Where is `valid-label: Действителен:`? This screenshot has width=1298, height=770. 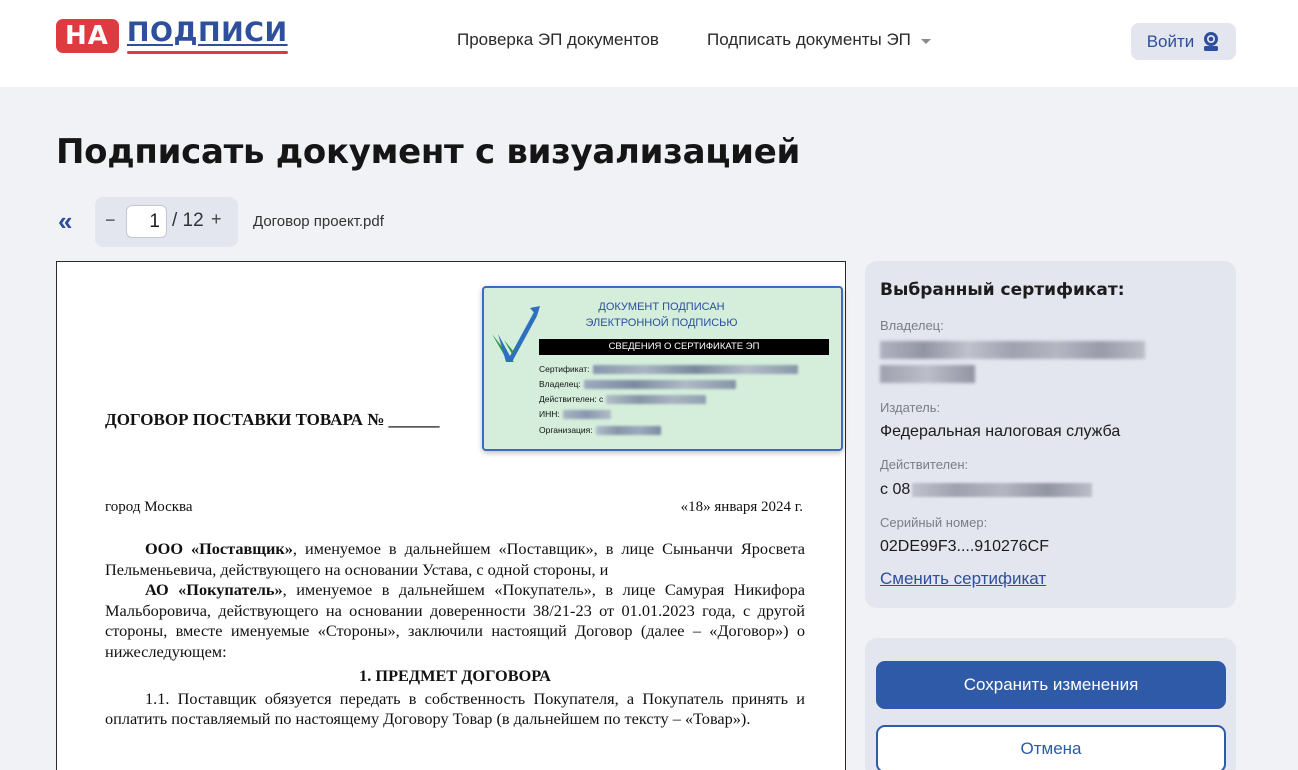
valid-label: Действителен: is located at coordinates (924, 464).